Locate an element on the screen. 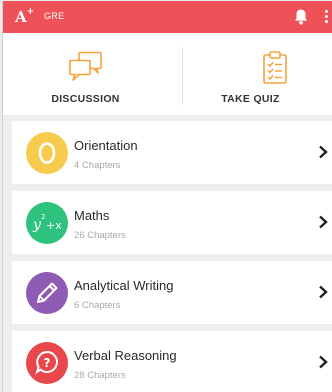 Image resolution: width=332 pixels, height=392 pixels. chapter-count: 6 Chapters is located at coordinates (97, 305).